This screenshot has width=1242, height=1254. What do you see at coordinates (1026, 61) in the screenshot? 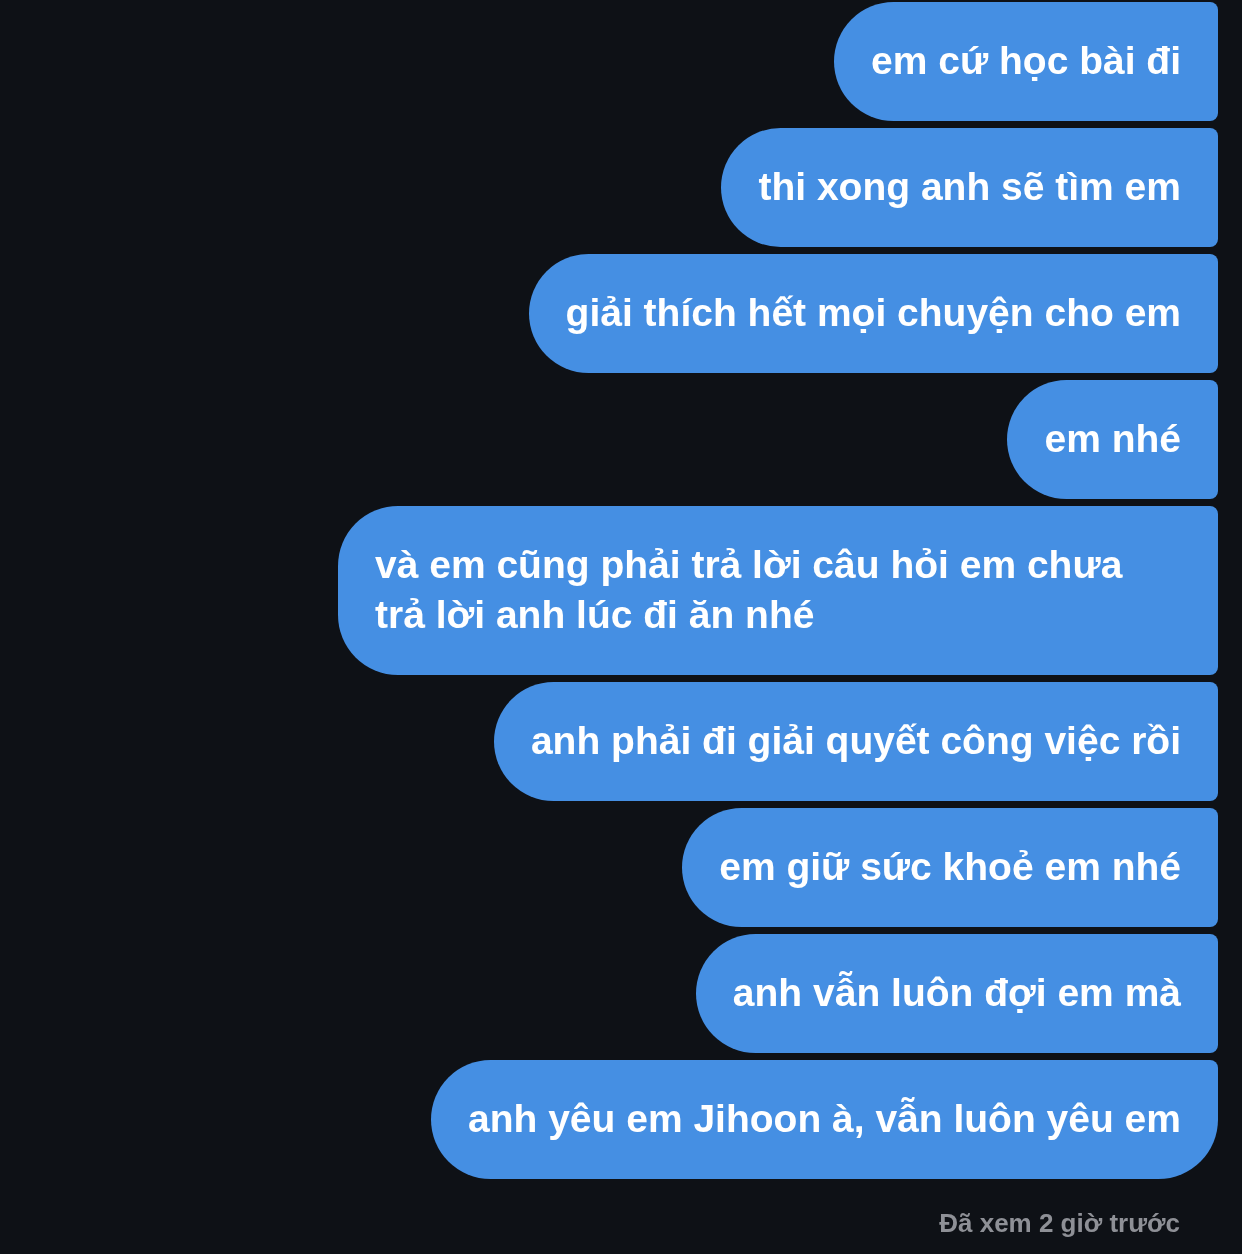
I see `message-bubble: em cứ học bài đi` at bounding box center [1026, 61].